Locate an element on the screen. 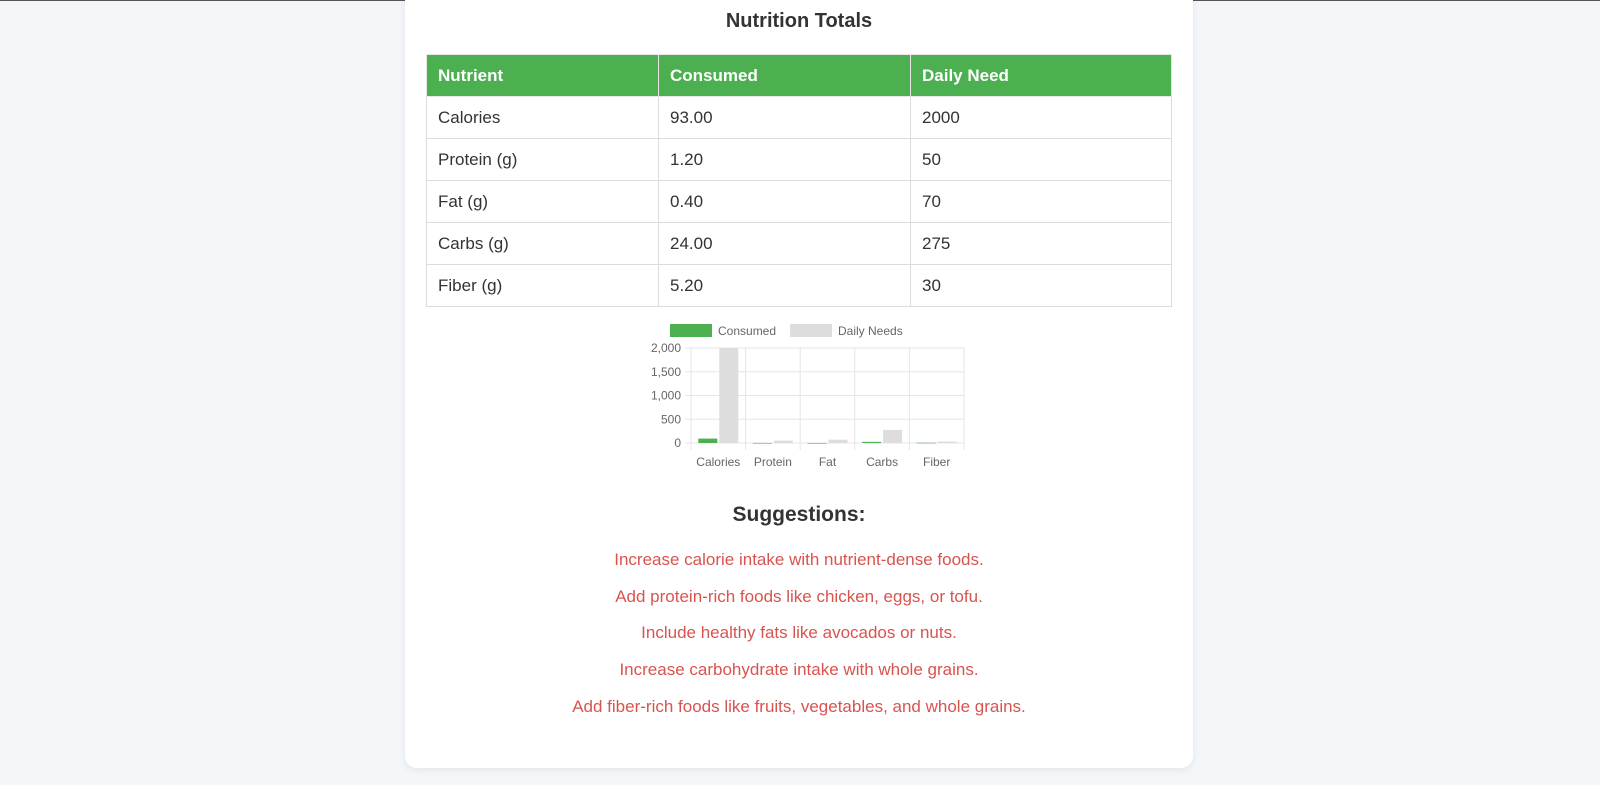 The image size is (1600, 785). x-tick-label: Fat is located at coordinates (828, 462).